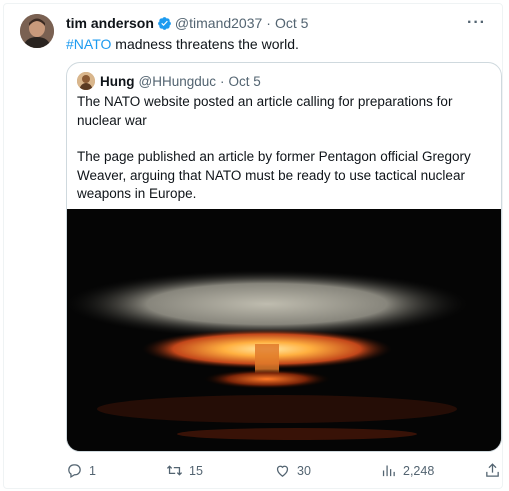 The height and width of the screenshot is (491, 509). What do you see at coordinates (244, 81) in the screenshot?
I see `quoted-tweet-date: Oct 5` at bounding box center [244, 81].